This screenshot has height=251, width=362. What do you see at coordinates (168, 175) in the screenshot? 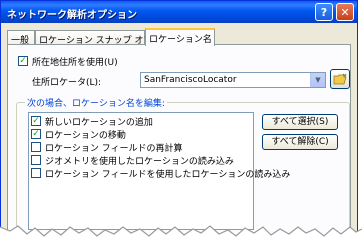
I see `list-item-label: ロケーション フィールドを使用したロケーションの読み込み` at bounding box center [168, 175].